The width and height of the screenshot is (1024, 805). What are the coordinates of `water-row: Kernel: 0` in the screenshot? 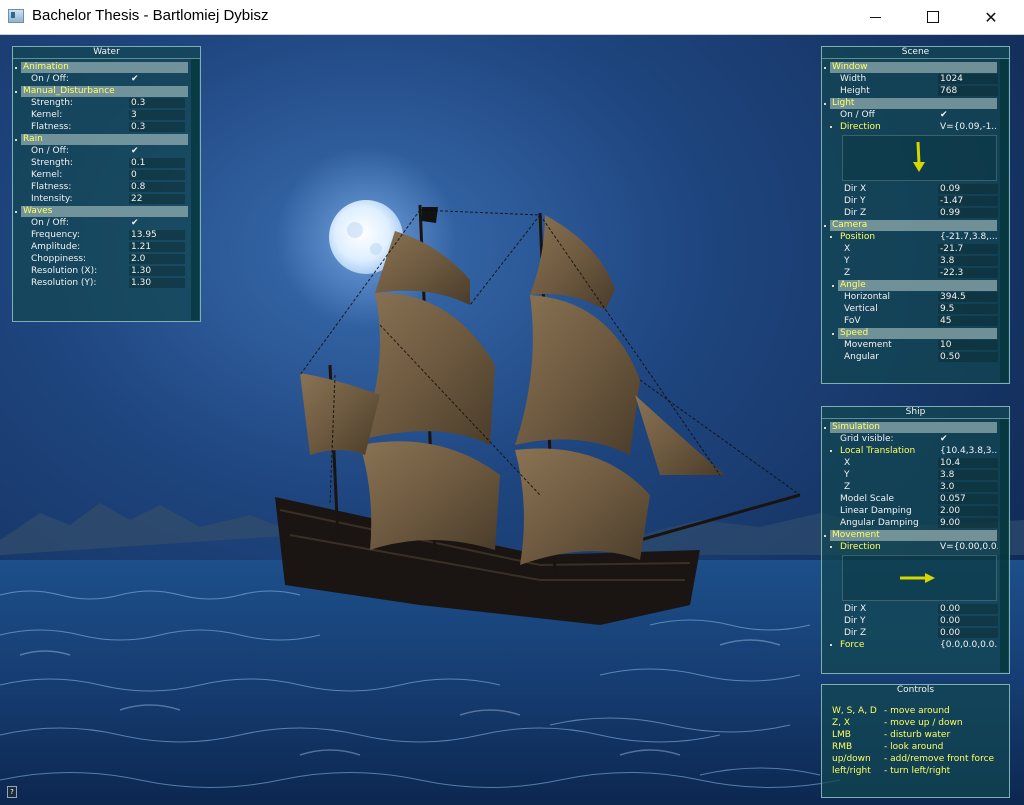 It's located at (100, 175).